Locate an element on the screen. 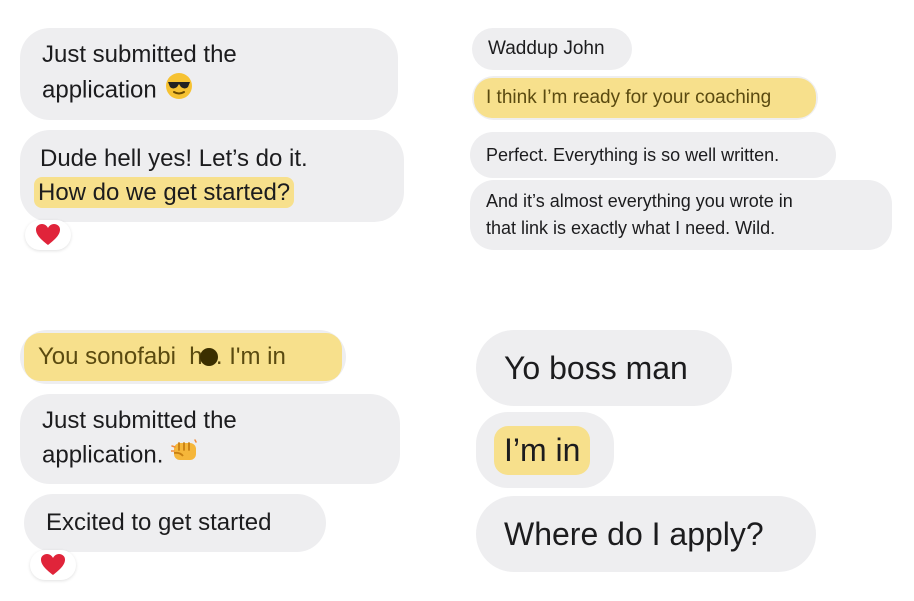 Image resolution: width=914 pixels, height=601 pixels. message-bubble-perfect: Perfect. Everything is so well written. is located at coordinates (653, 155).